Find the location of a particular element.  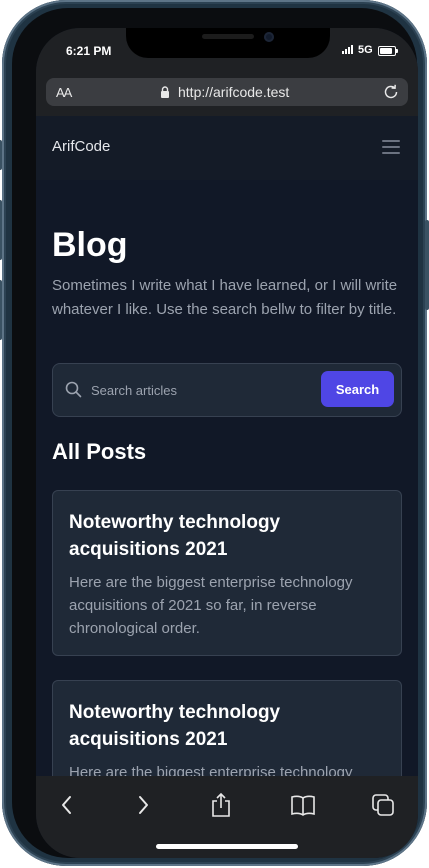

forward-icon is located at coordinates (143, 805).